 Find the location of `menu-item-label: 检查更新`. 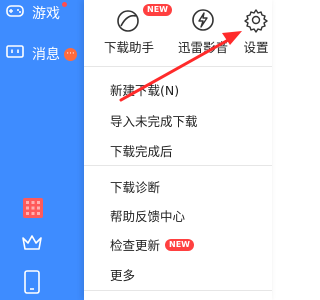

menu-item-label: 检查更新 is located at coordinates (135, 245).